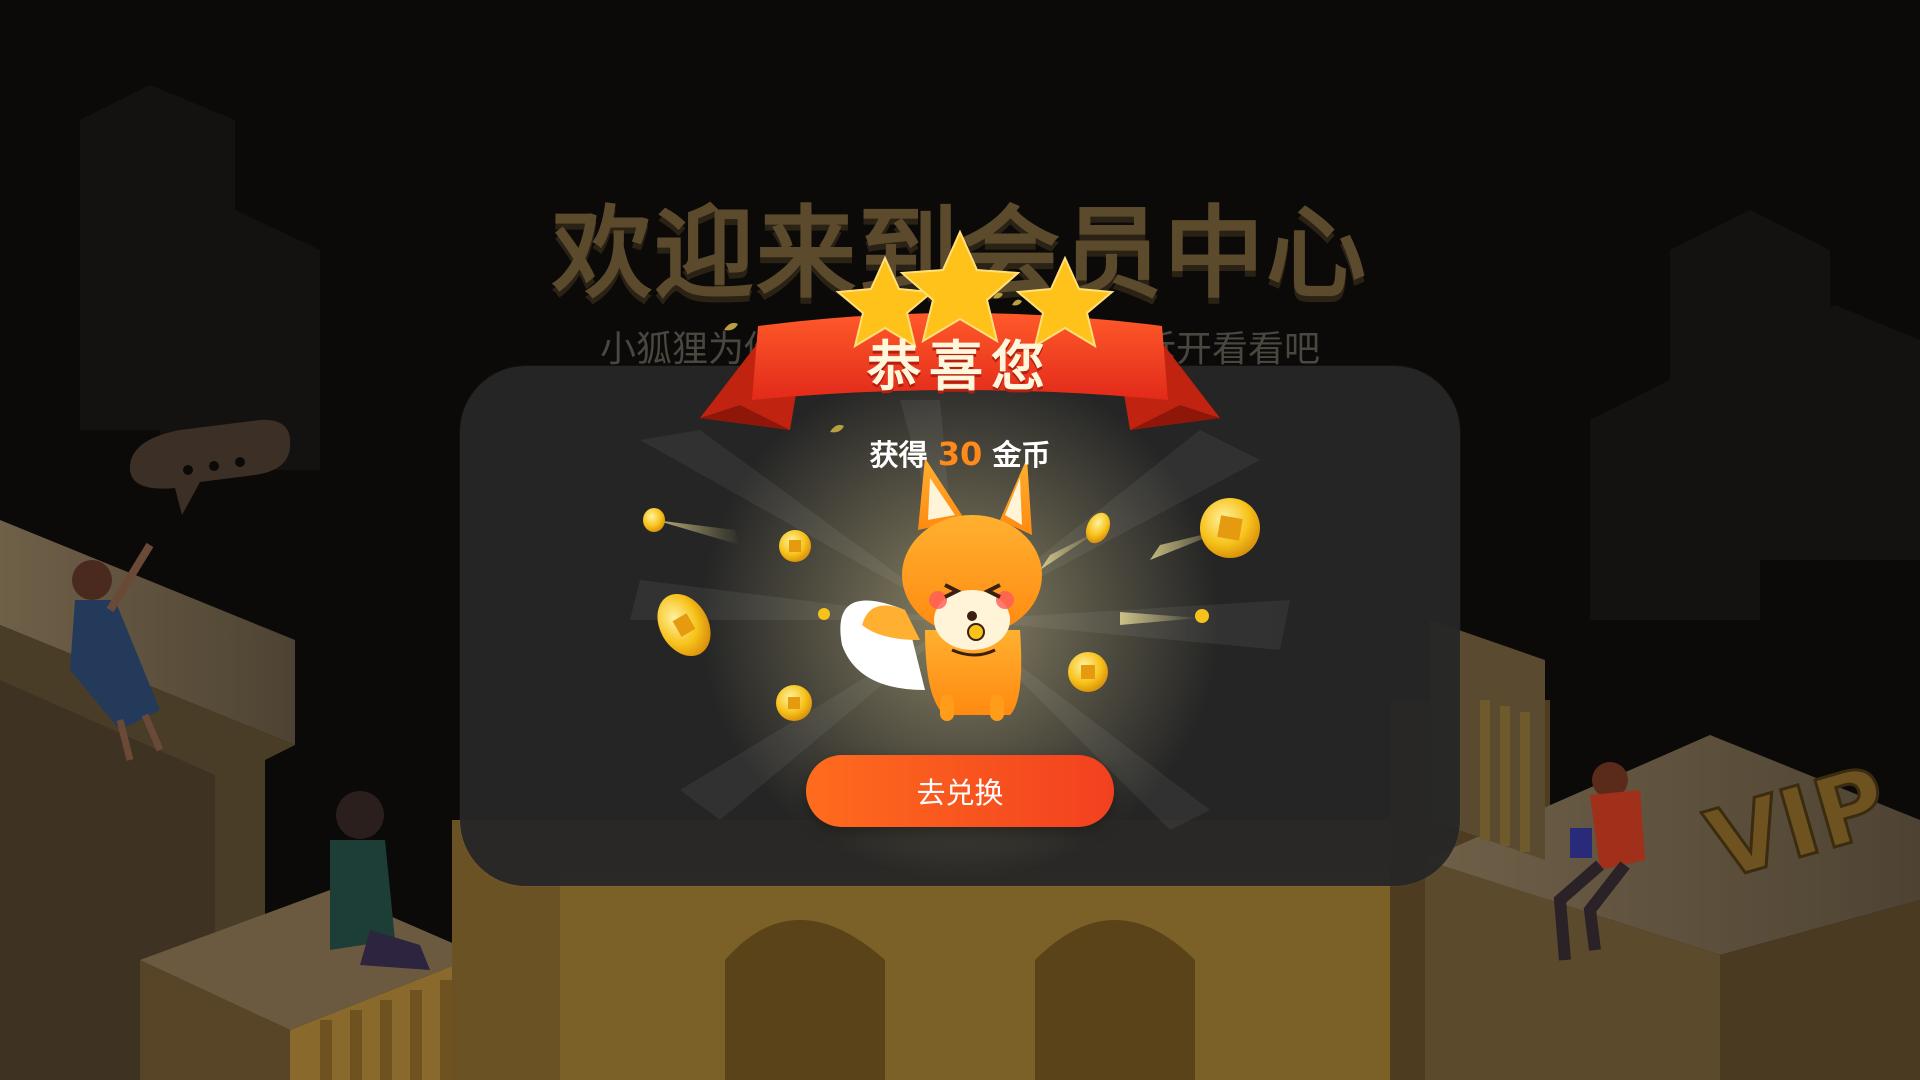 The image size is (1920, 1080). I want to click on reward-art, so click(951, 475).